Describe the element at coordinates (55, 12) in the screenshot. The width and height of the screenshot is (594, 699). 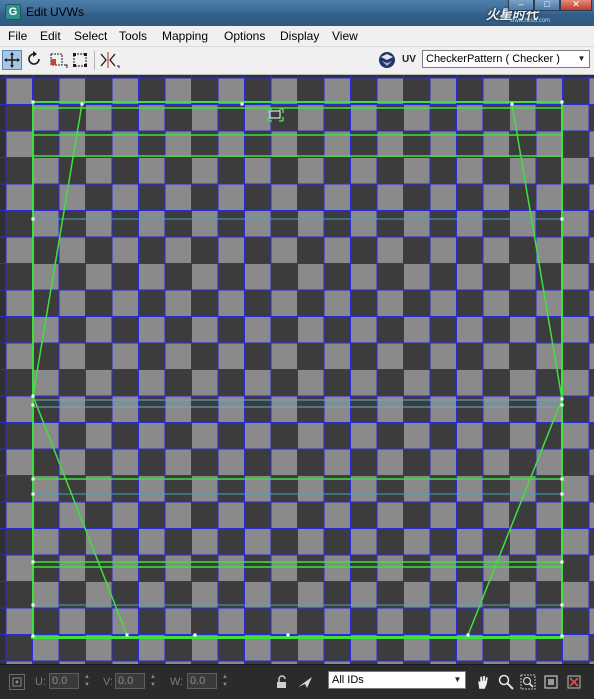
I see `window-title: Edit UVWs` at that location.